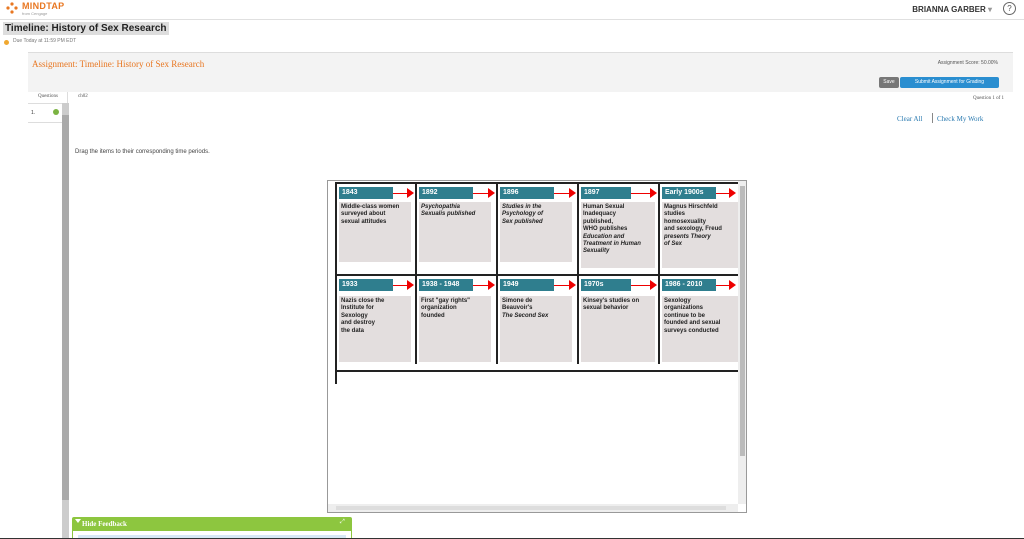  Describe the element at coordinates (960, 119) in the screenshot. I see `check-my-work-link: Check My Work` at that location.